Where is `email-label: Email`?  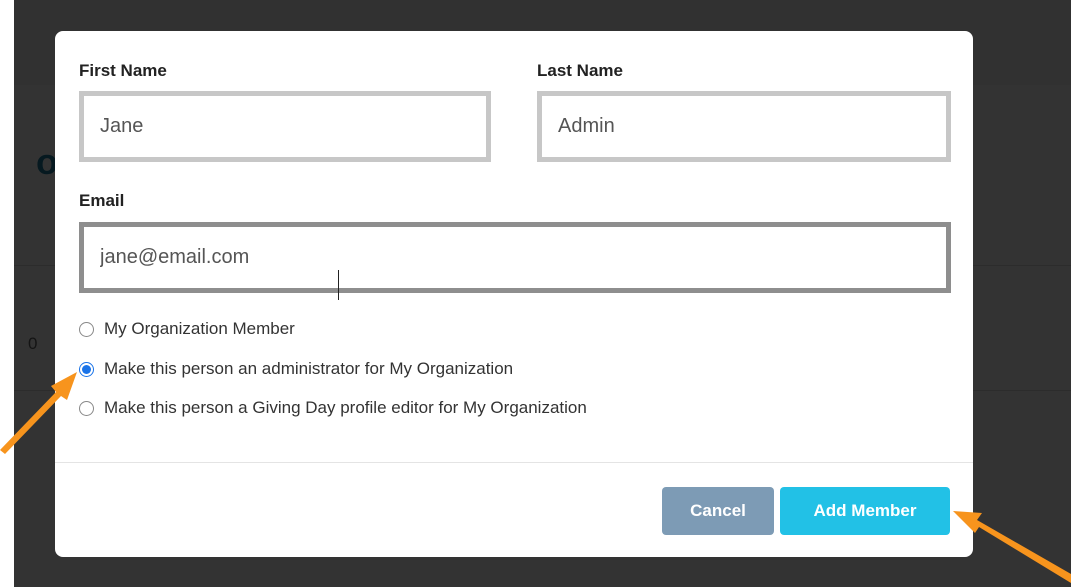
email-label: Email is located at coordinates (102, 200).